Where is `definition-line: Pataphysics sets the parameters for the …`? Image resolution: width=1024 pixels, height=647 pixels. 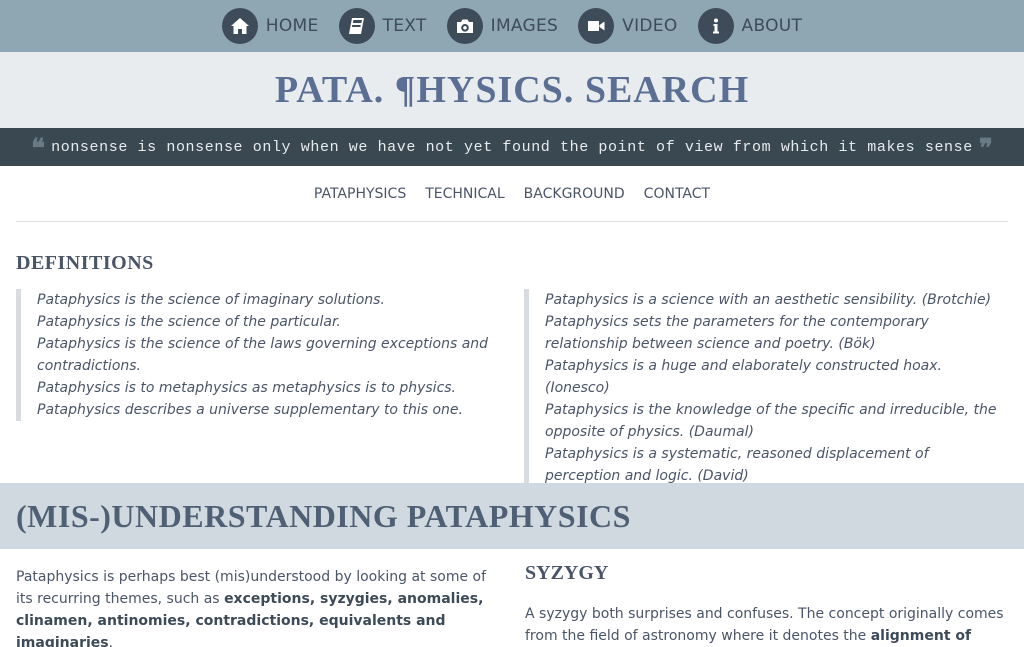 definition-line: Pataphysics sets the parameters for the … is located at coordinates (737, 333).